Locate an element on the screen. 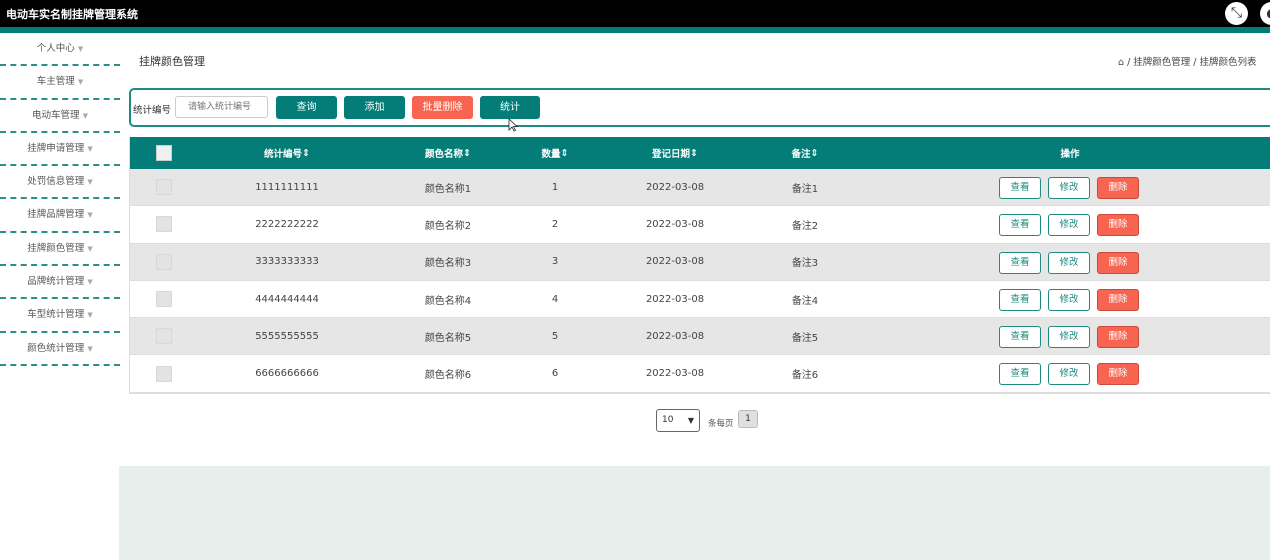  column-header-color: 颜色名称 ⇕ is located at coordinates (448, 153).